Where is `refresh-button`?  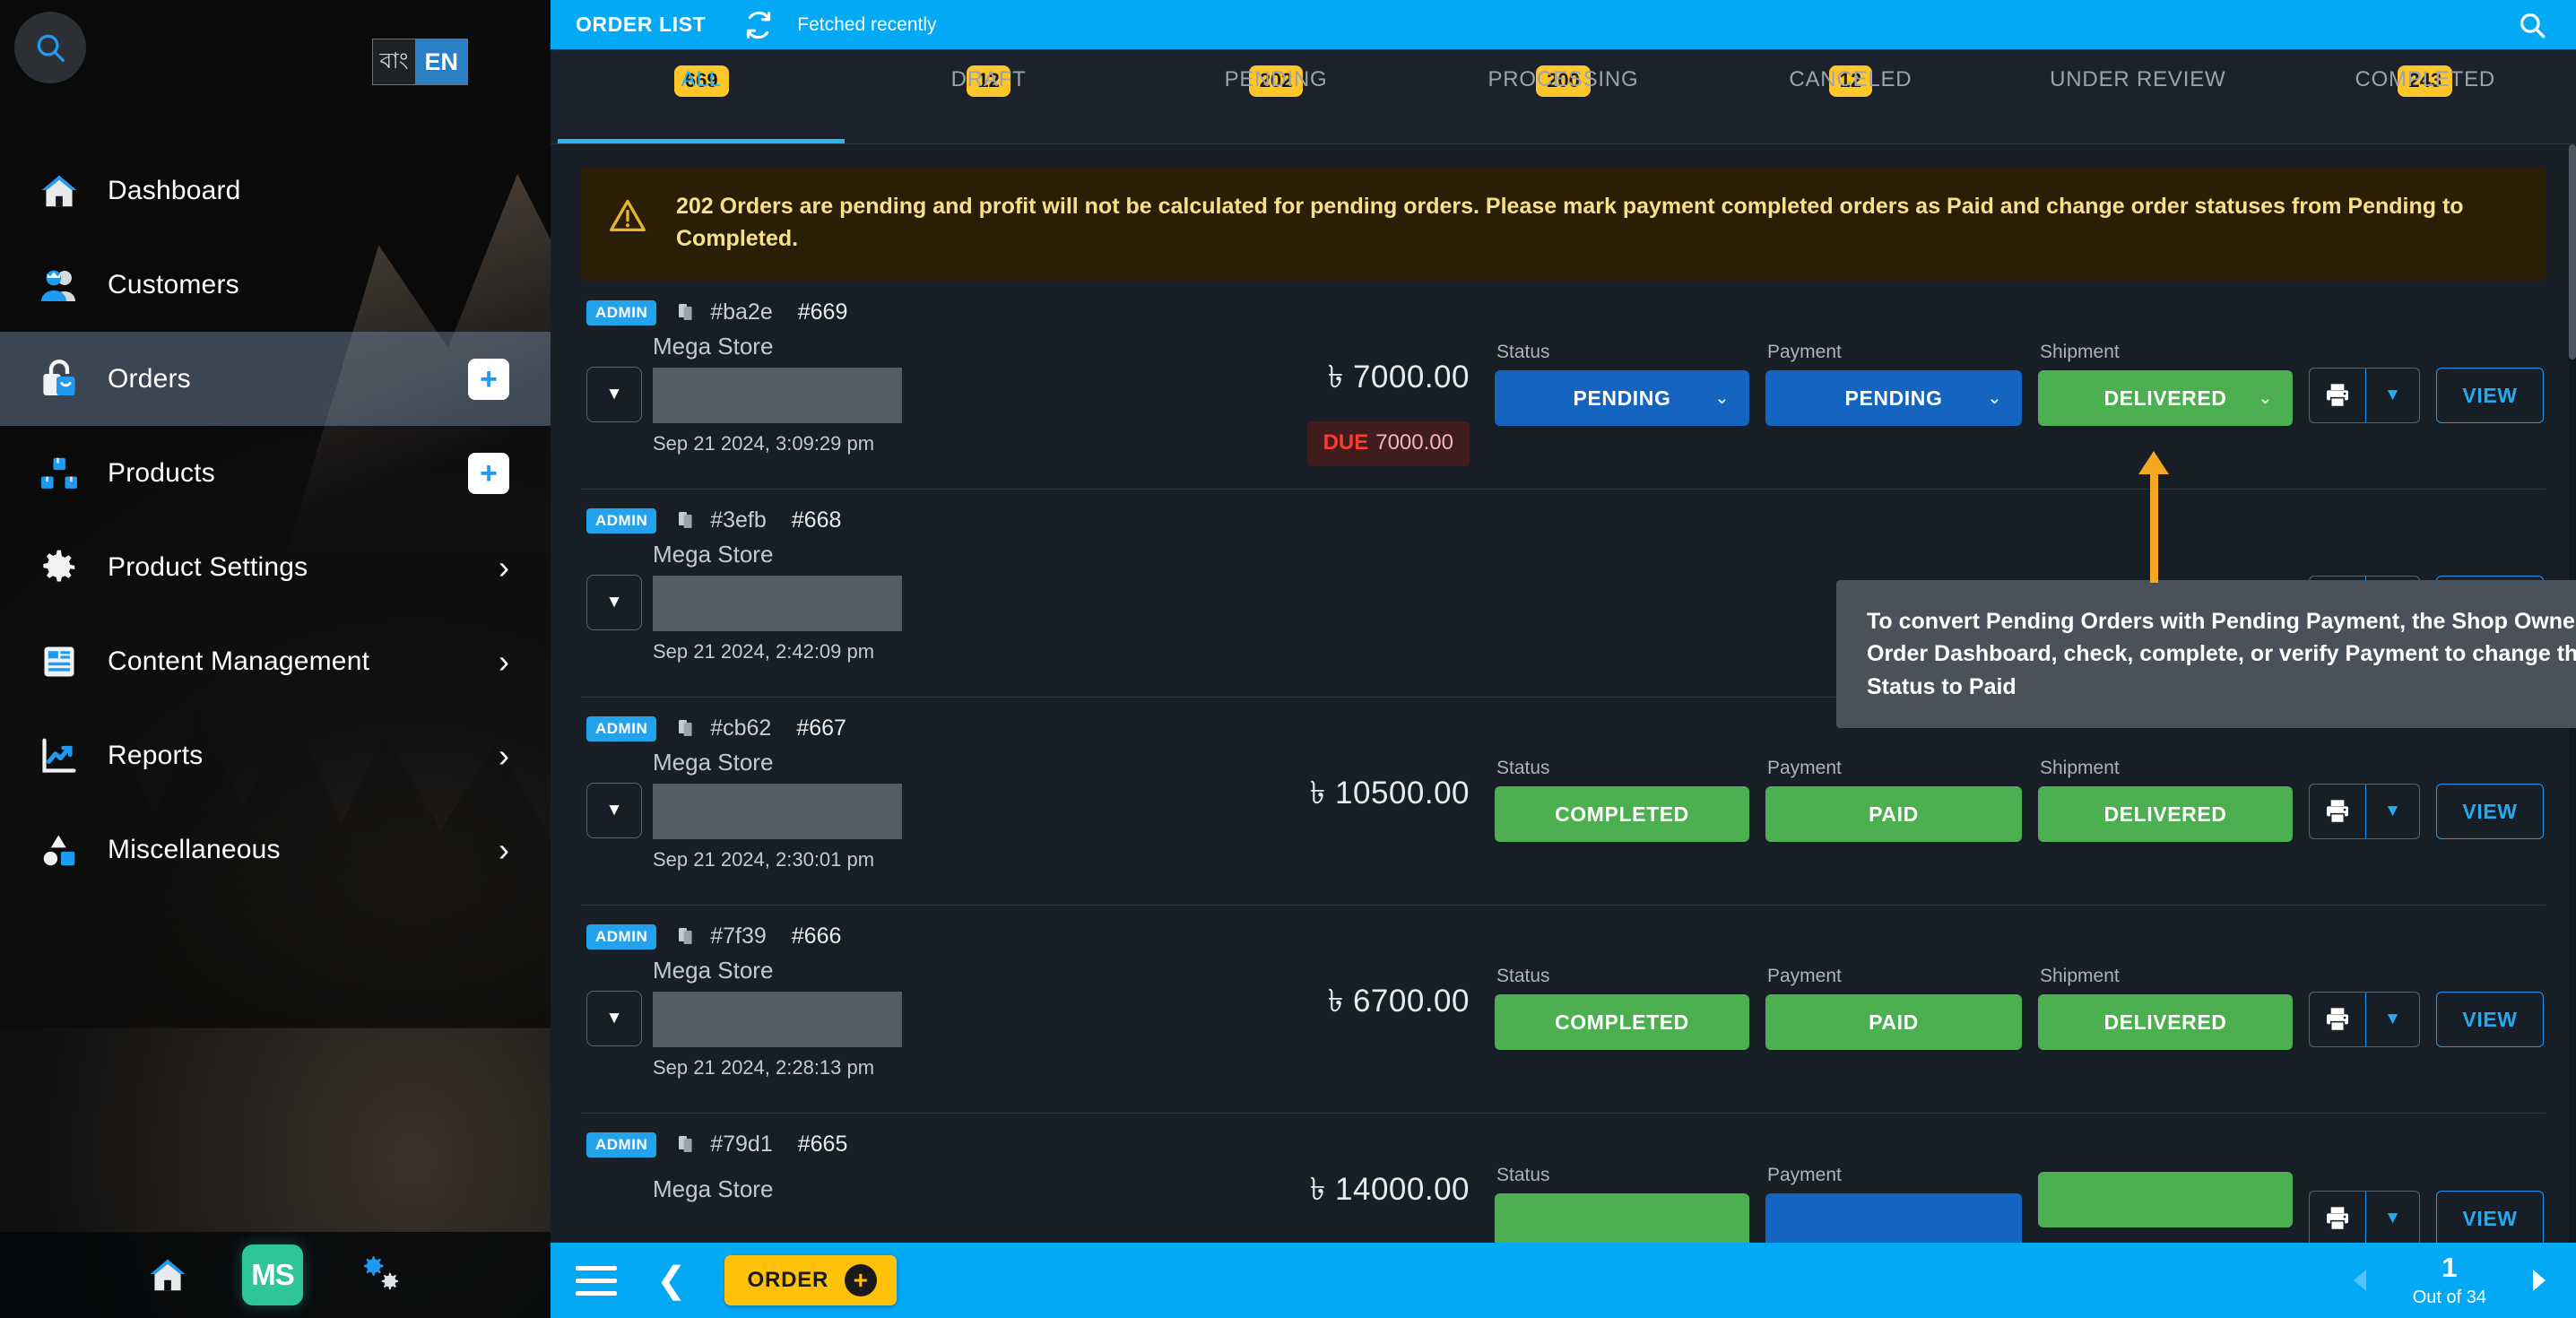 refresh-button is located at coordinates (758, 25).